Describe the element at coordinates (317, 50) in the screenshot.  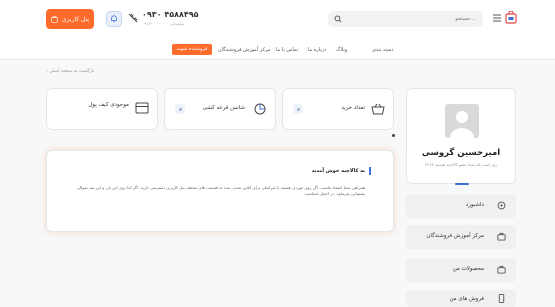
I see `nav-about: درباره ما` at that location.